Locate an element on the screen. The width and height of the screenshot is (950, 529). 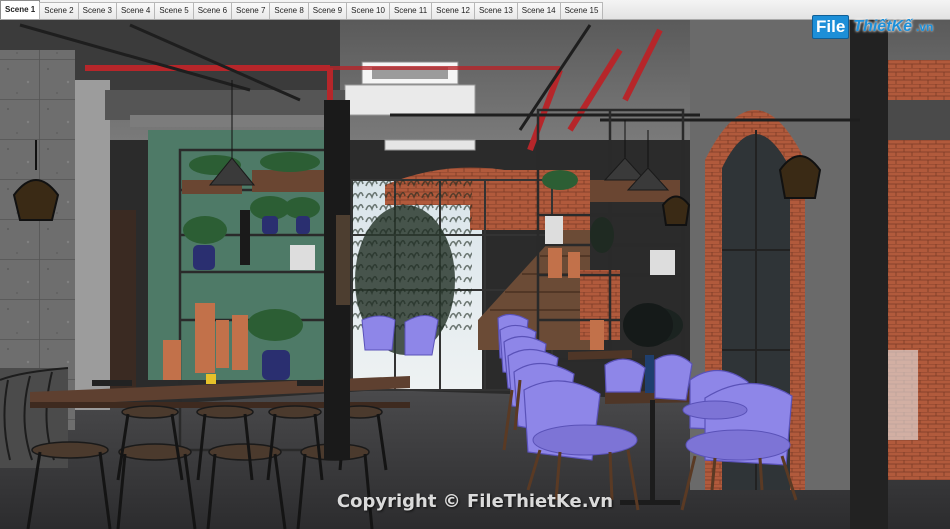
scene-tab-2: Scene 2 is located at coordinates (59, 10).